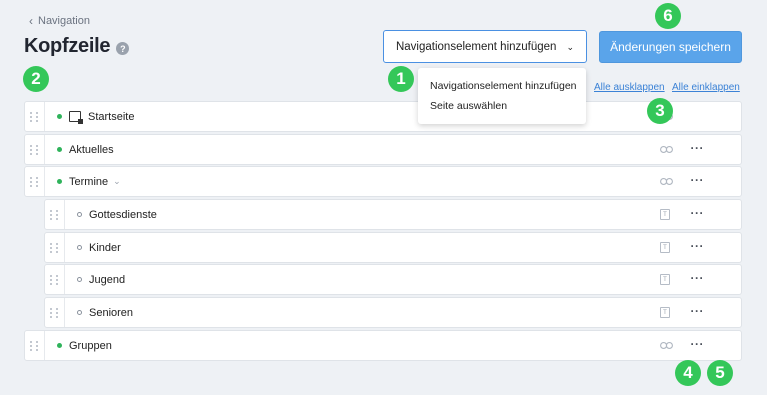 The image size is (767, 395). Describe the element at coordinates (383, 149) in the screenshot. I see `nav-item-aktuelles: Aktuelles ···` at that location.